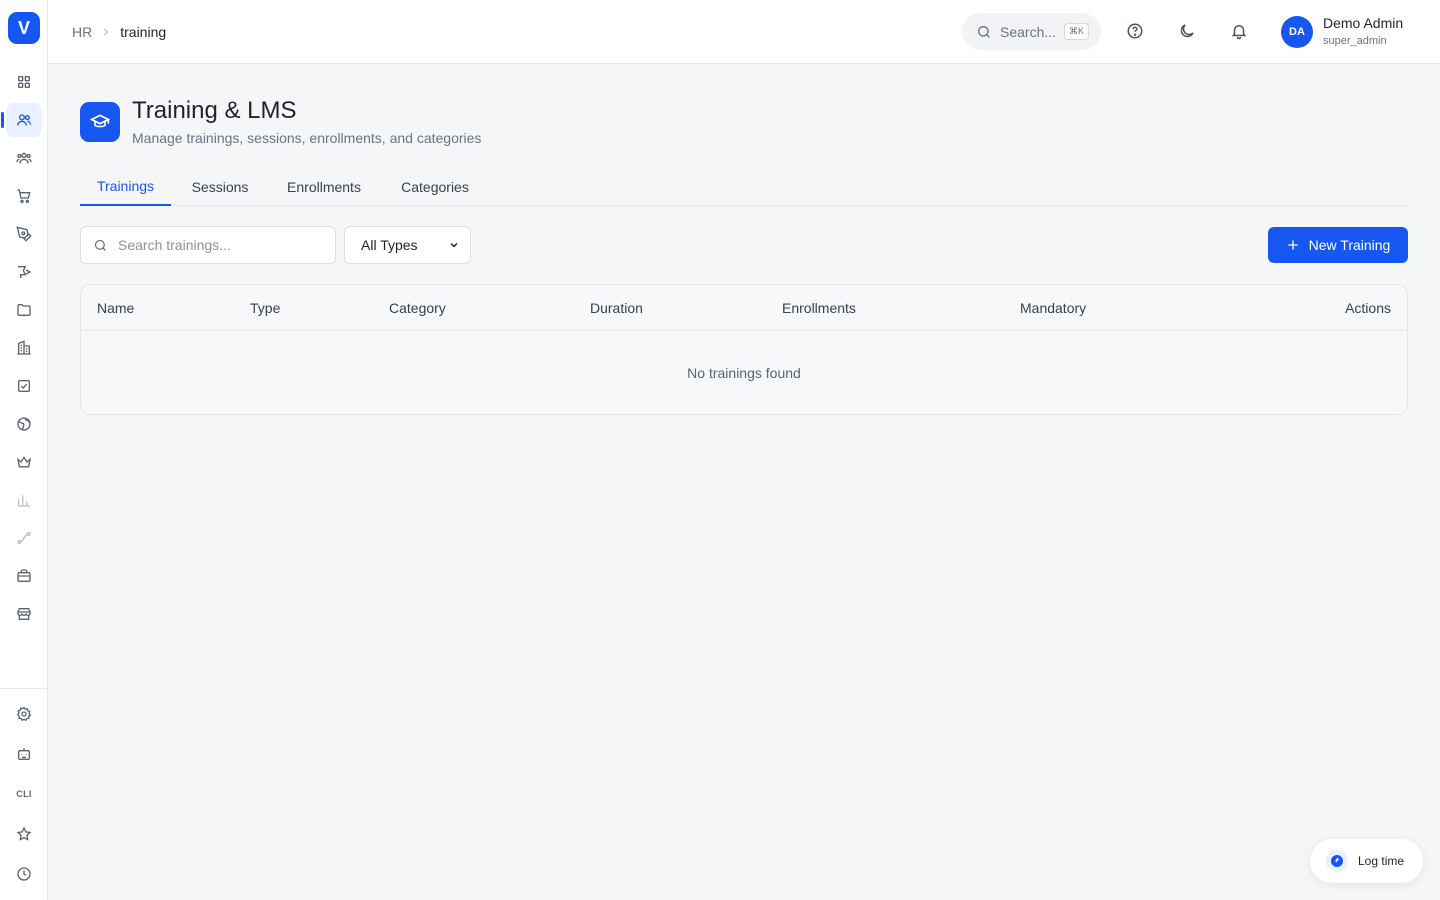  Describe the element at coordinates (116, 308) in the screenshot. I see `column-header-name: Name` at that location.